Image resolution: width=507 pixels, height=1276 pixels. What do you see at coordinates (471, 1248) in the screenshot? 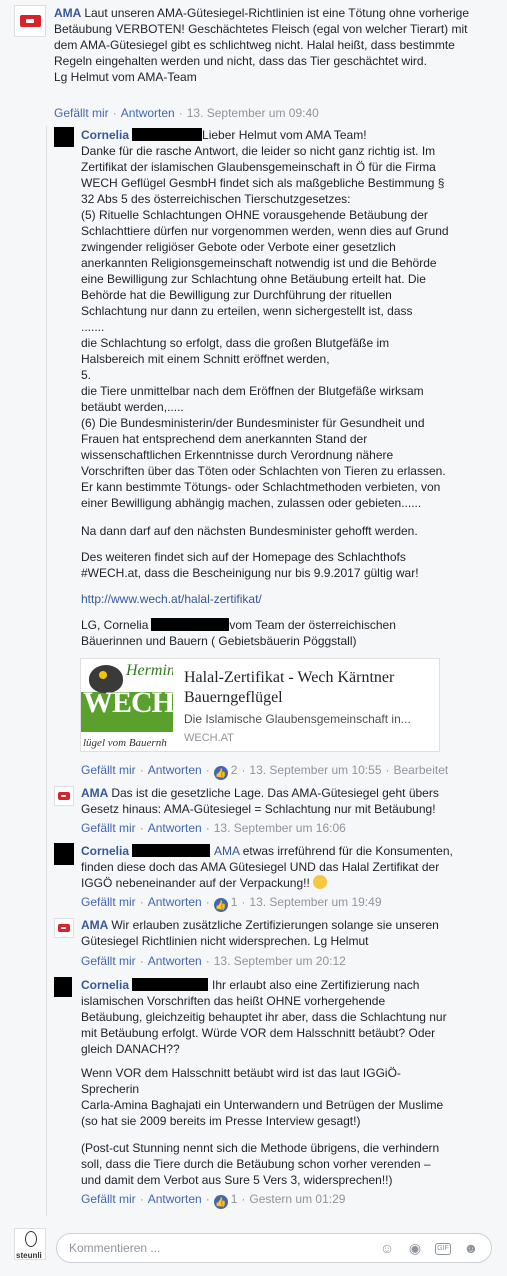
I see `sticker-icon: ☻` at bounding box center [471, 1248].